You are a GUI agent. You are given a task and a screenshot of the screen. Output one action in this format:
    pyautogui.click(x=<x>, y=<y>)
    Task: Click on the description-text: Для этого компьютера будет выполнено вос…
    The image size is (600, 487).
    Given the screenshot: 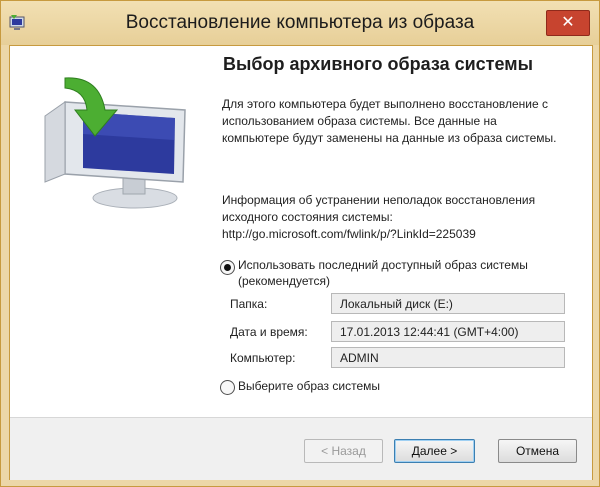 What is the action you would take?
    pyautogui.click(x=389, y=121)
    